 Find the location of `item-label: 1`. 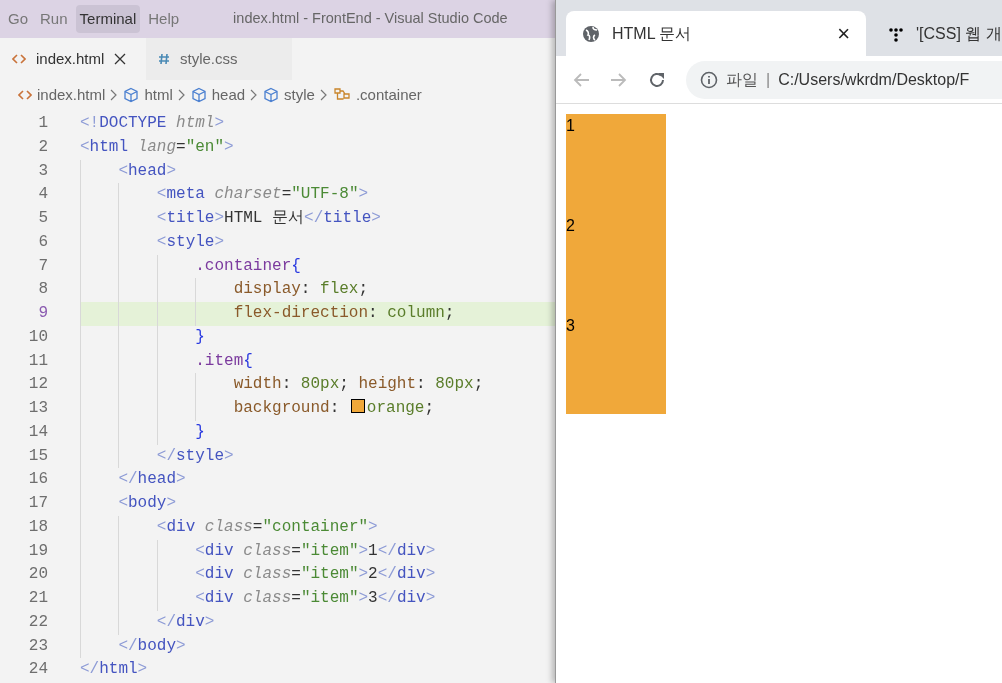

item-label: 1 is located at coordinates (570, 125).